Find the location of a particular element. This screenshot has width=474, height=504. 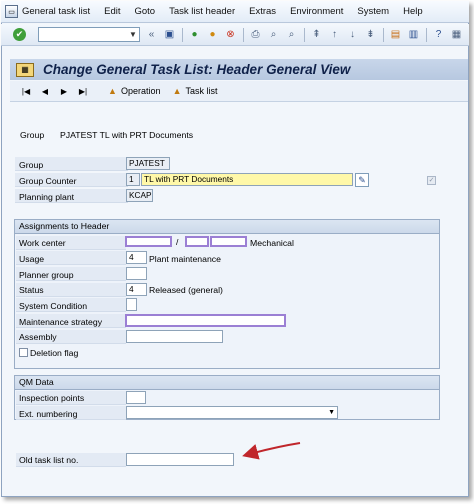

group-counter-description-field: TL with PRT Documents is located at coordinates (247, 179).